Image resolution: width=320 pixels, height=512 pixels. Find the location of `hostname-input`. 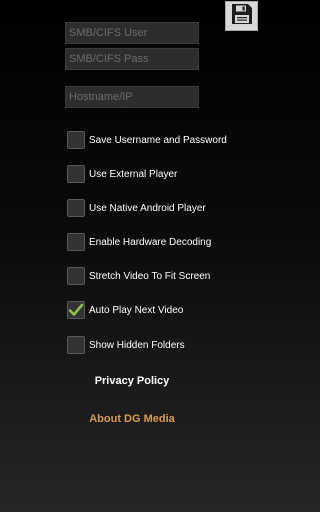

hostname-input is located at coordinates (132, 97).